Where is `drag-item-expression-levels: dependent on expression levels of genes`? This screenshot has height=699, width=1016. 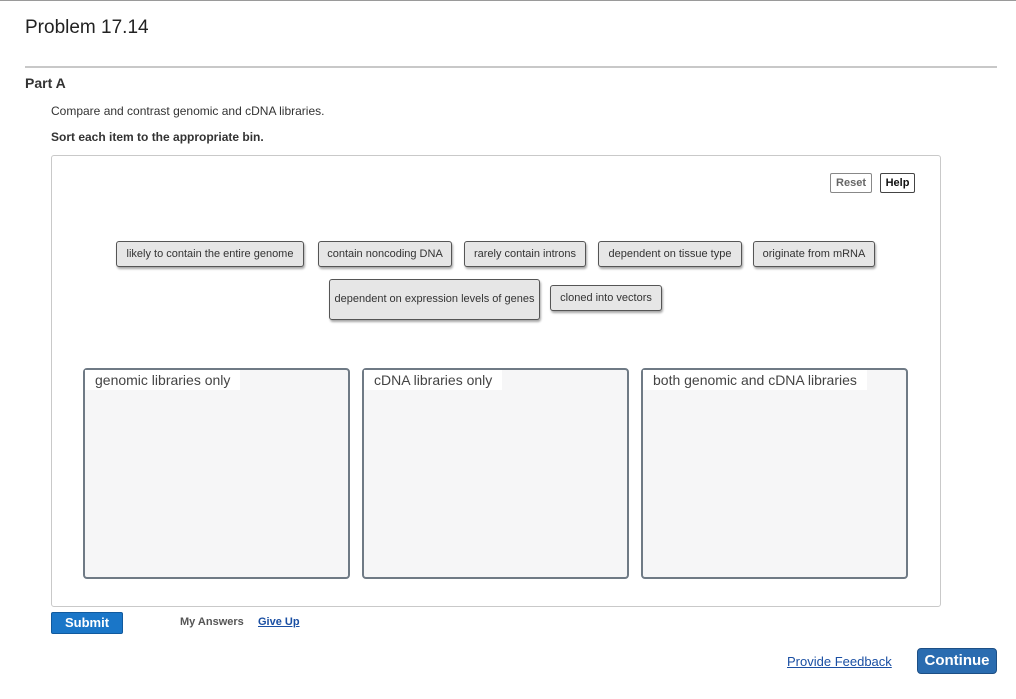
drag-item-expression-levels: dependent on expression levels of genes is located at coordinates (434, 299).